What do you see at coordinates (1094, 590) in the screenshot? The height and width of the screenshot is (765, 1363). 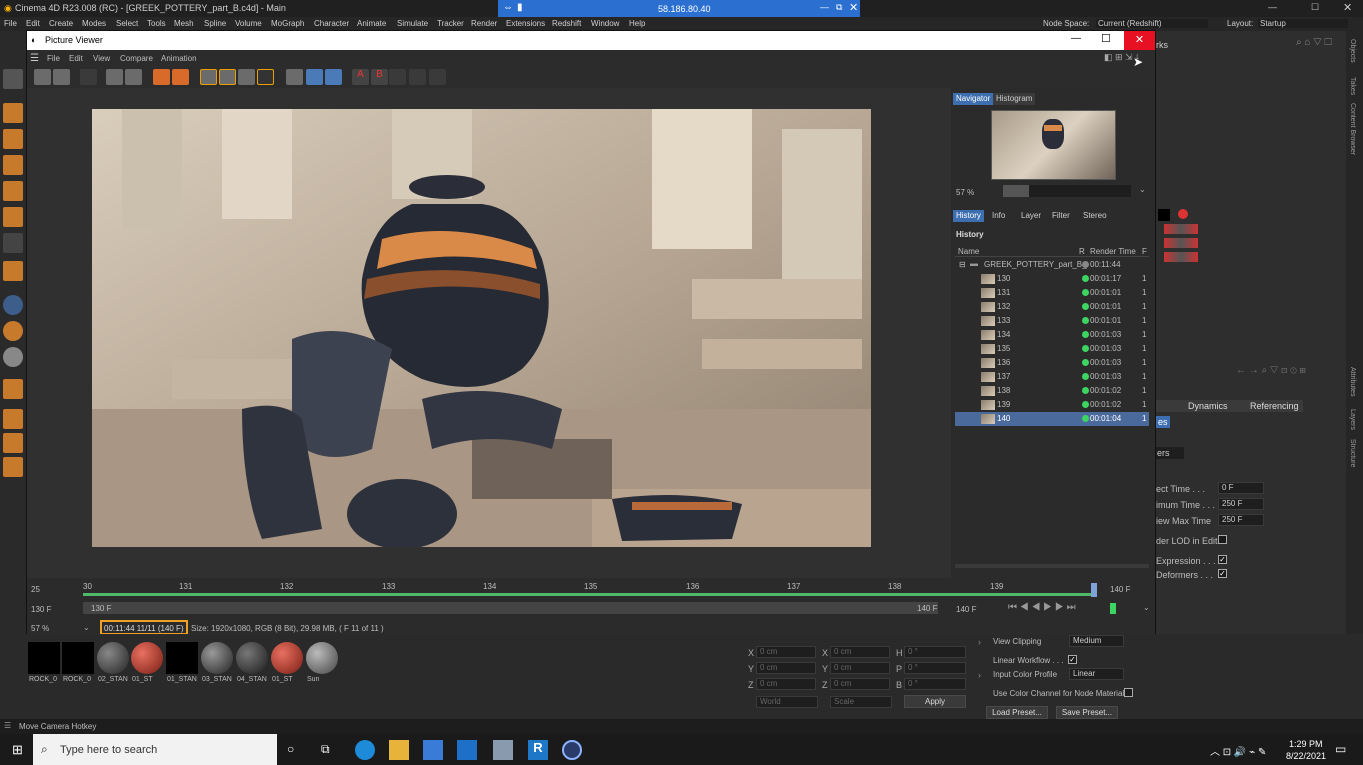 I see `timeline-playhead` at bounding box center [1094, 590].